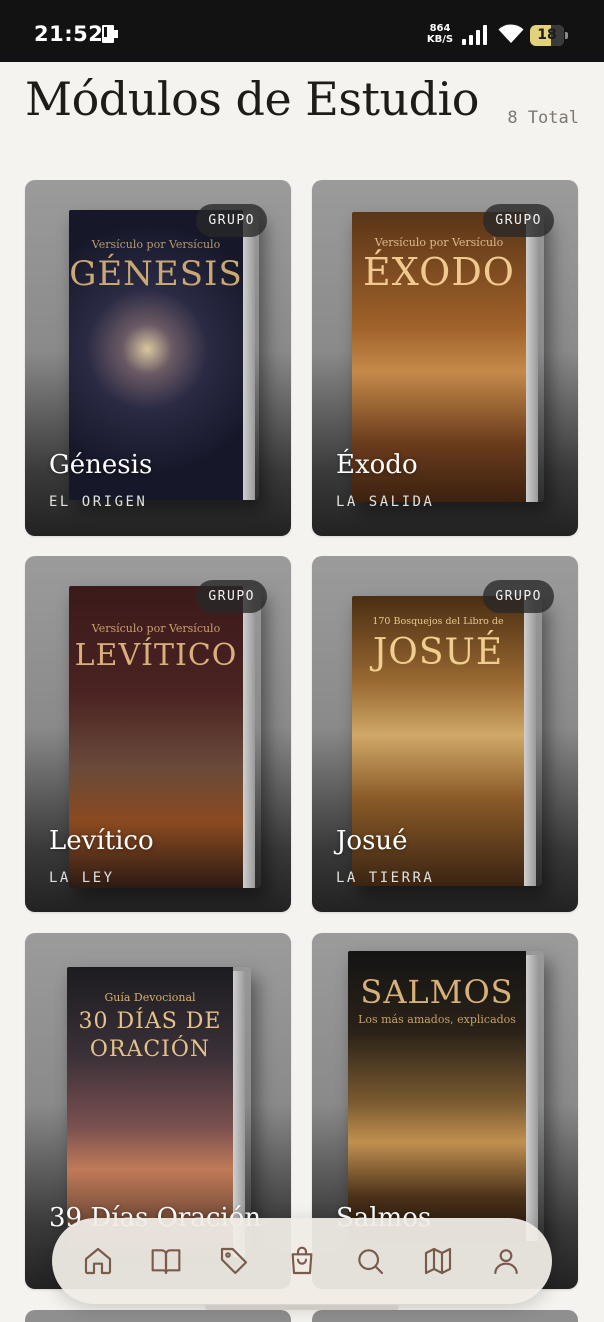 The width and height of the screenshot is (604, 1322). What do you see at coordinates (302, 1307) in the screenshot?
I see `home-indicator` at bounding box center [302, 1307].